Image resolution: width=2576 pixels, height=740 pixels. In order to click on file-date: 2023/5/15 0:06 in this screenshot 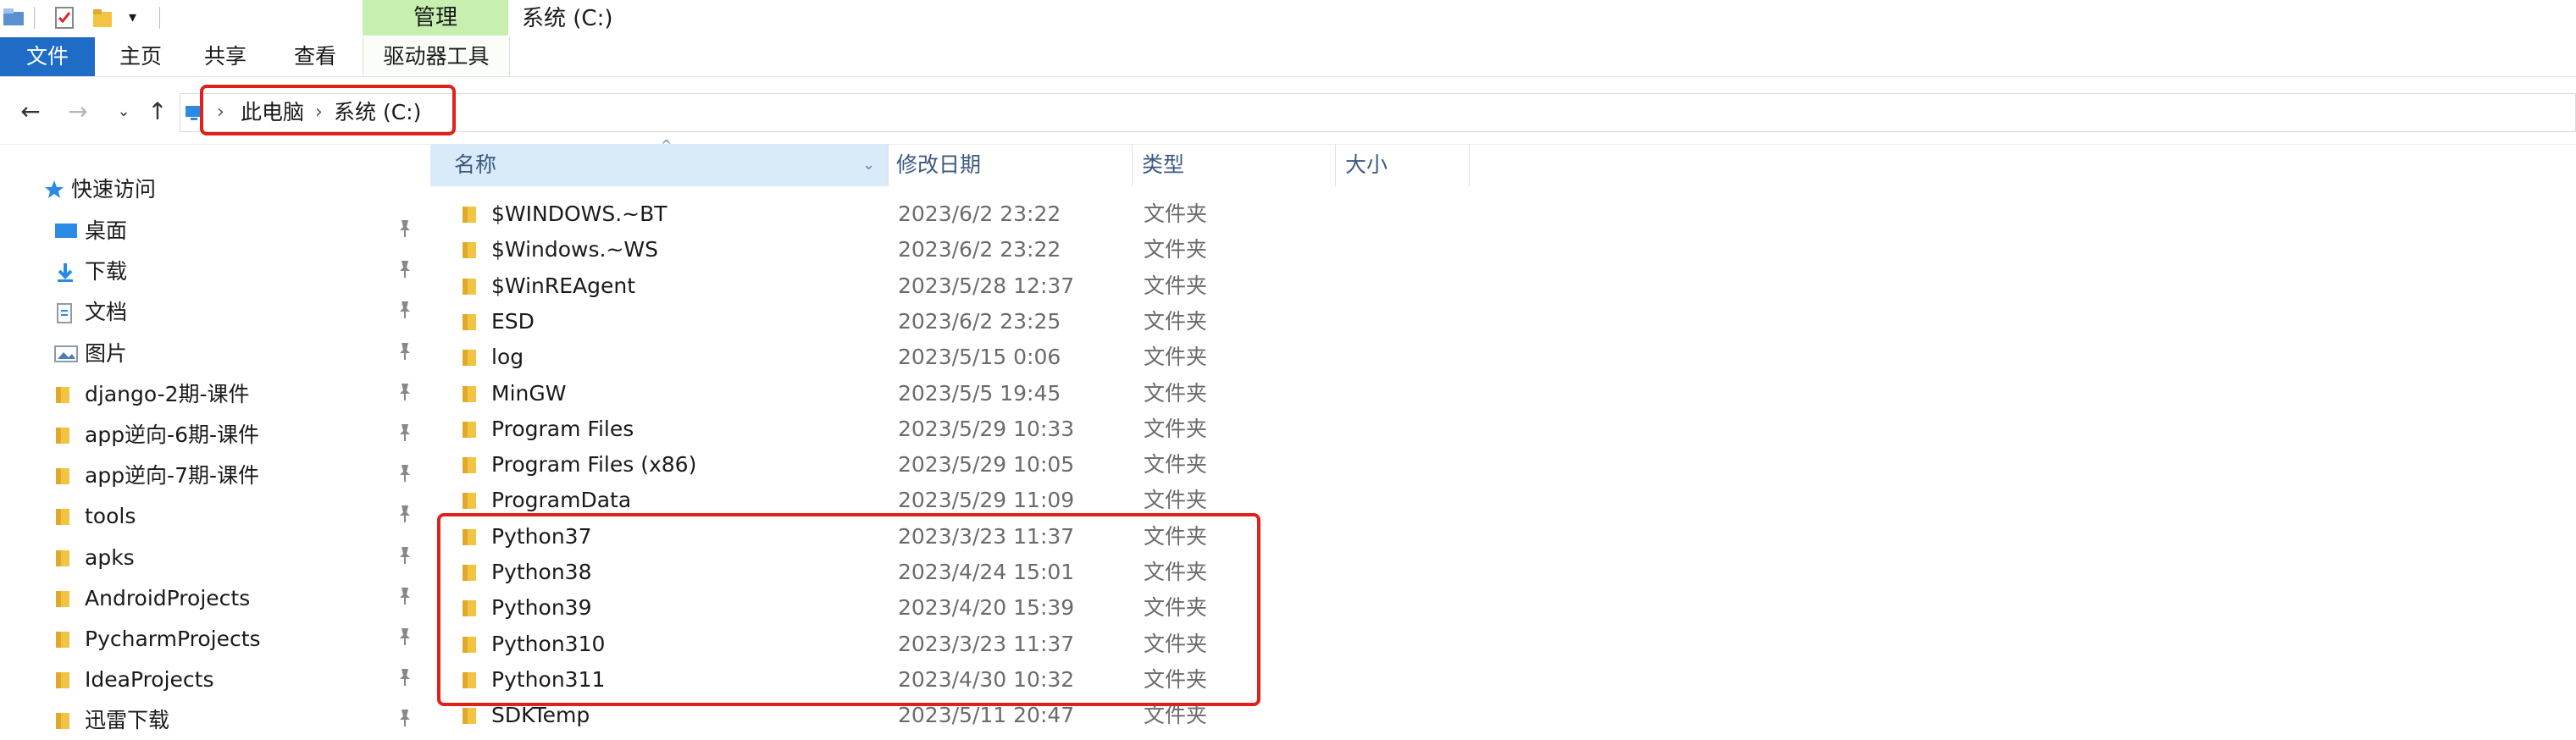, I will do `click(979, 357)`.